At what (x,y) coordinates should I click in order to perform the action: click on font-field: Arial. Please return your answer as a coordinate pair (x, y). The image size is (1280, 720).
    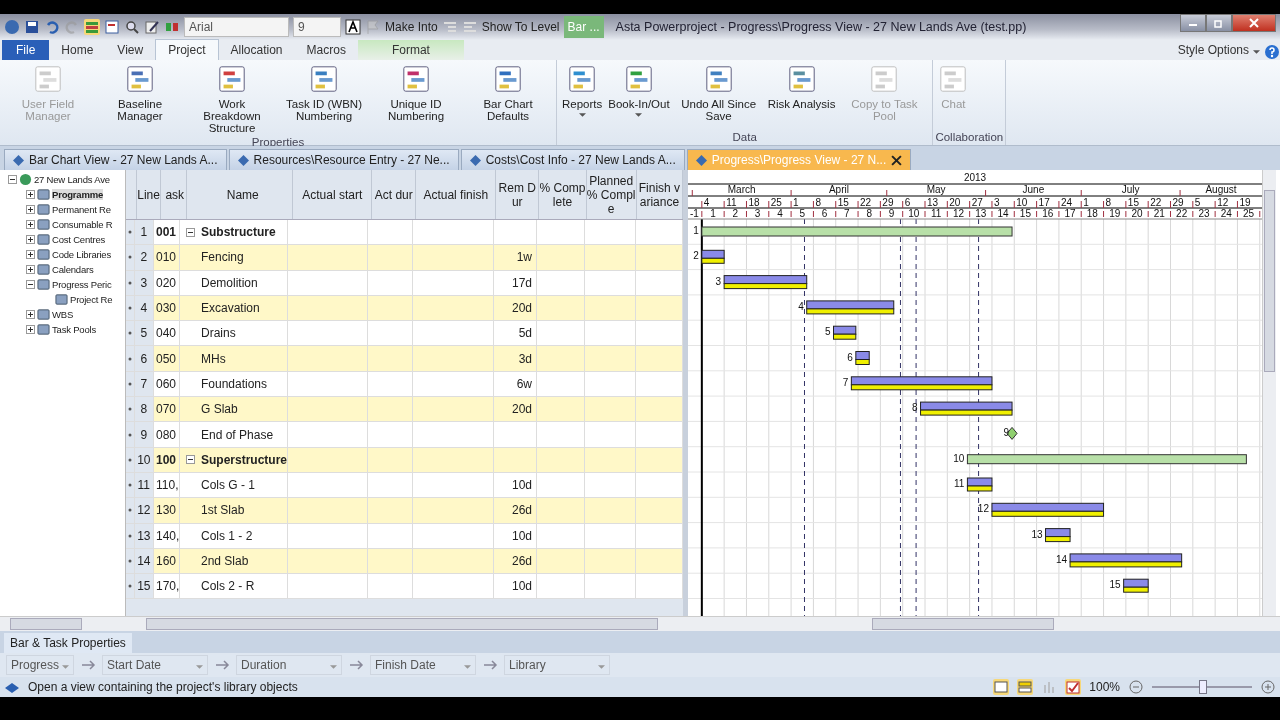
    Looking at the image, I should click on (236, 27).